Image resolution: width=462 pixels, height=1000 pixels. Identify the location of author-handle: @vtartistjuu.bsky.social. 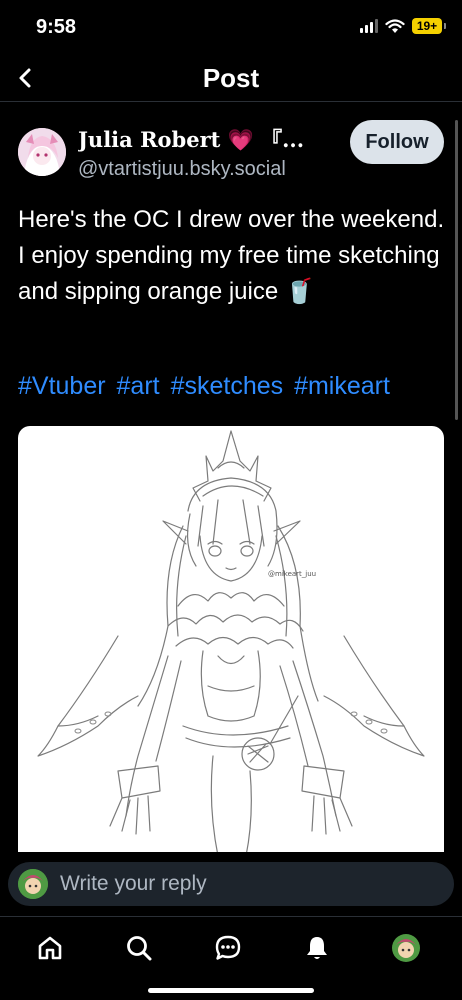
(182, 169).